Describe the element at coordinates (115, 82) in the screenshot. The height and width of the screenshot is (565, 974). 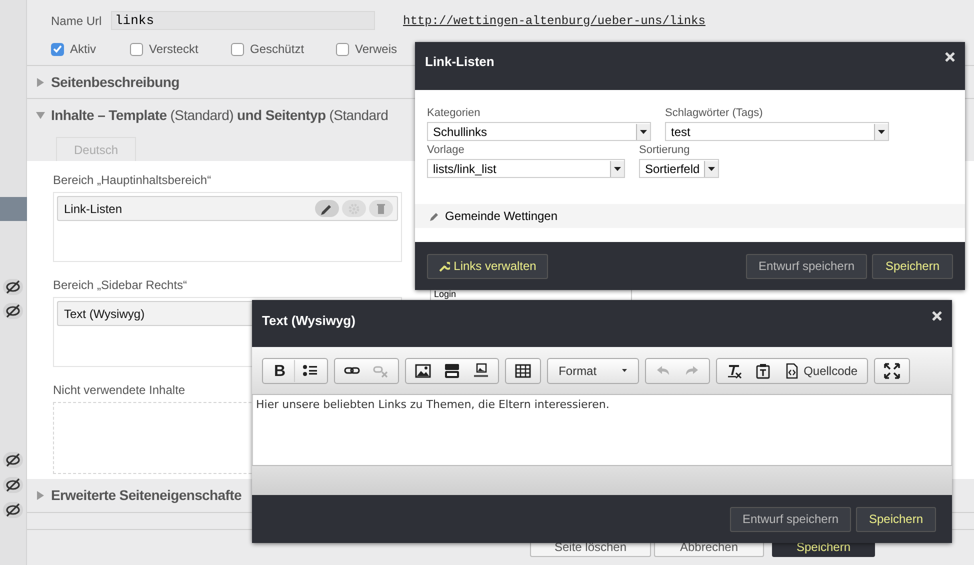
I see `section-title: Seitenbeschreibung` at that location.